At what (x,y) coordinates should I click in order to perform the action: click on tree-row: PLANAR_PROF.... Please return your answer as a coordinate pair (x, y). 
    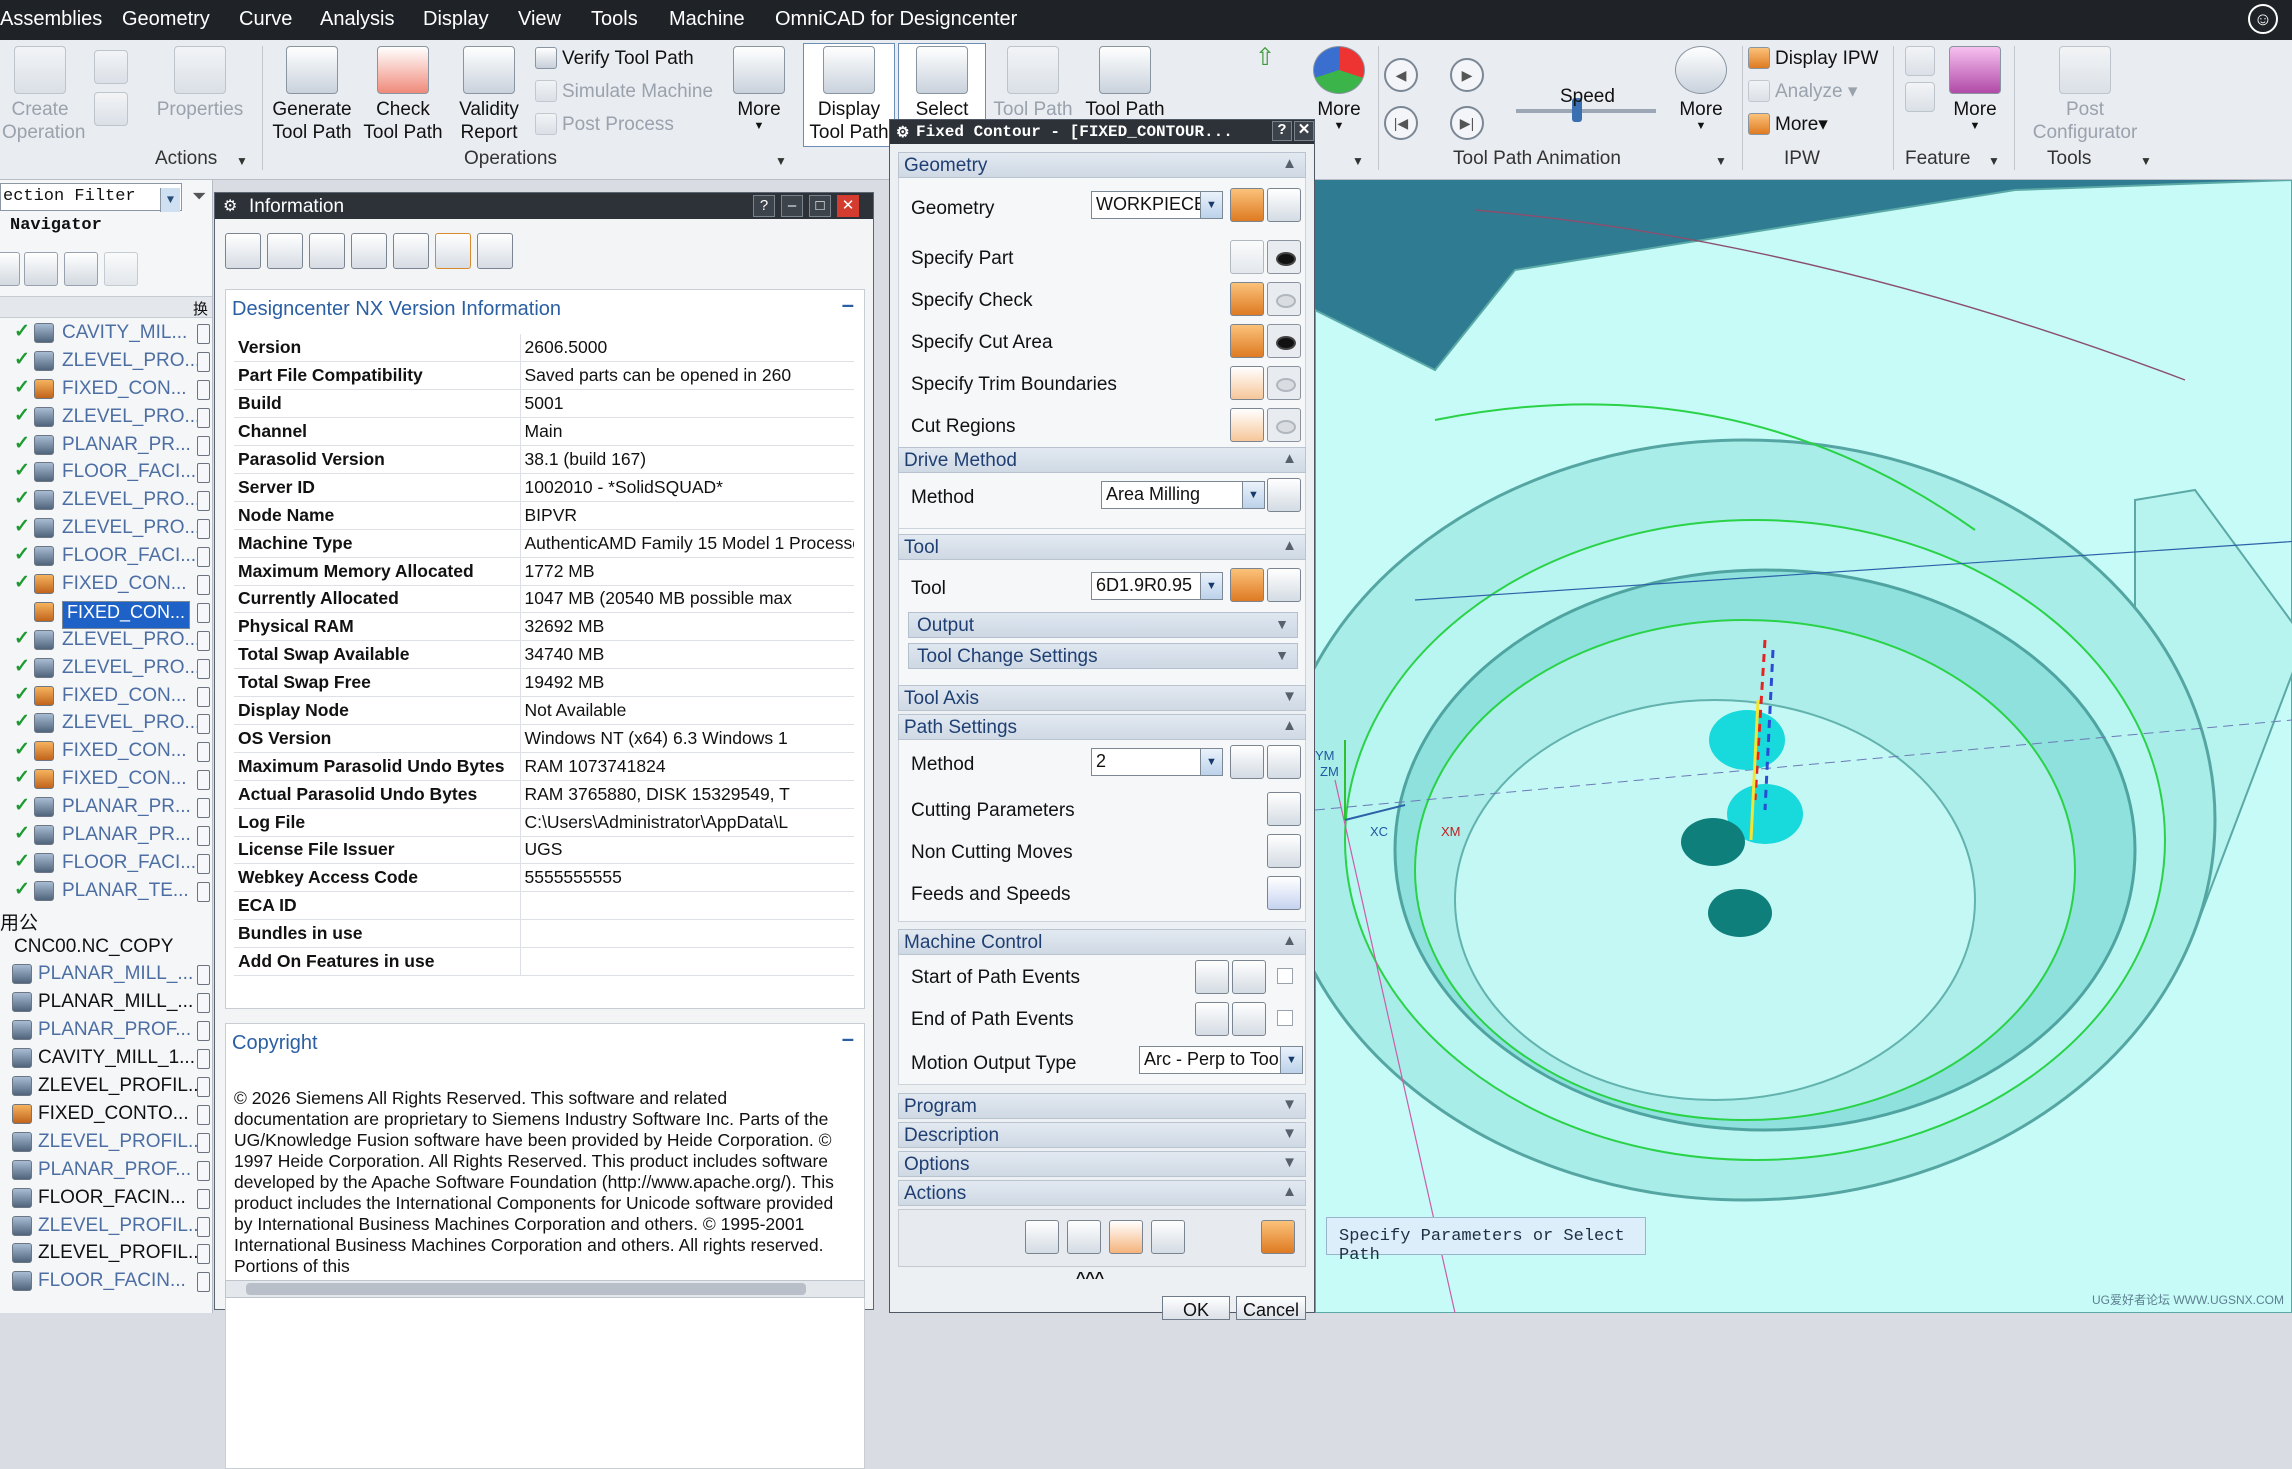
    Looking at the image, I should click on (106, 1170).